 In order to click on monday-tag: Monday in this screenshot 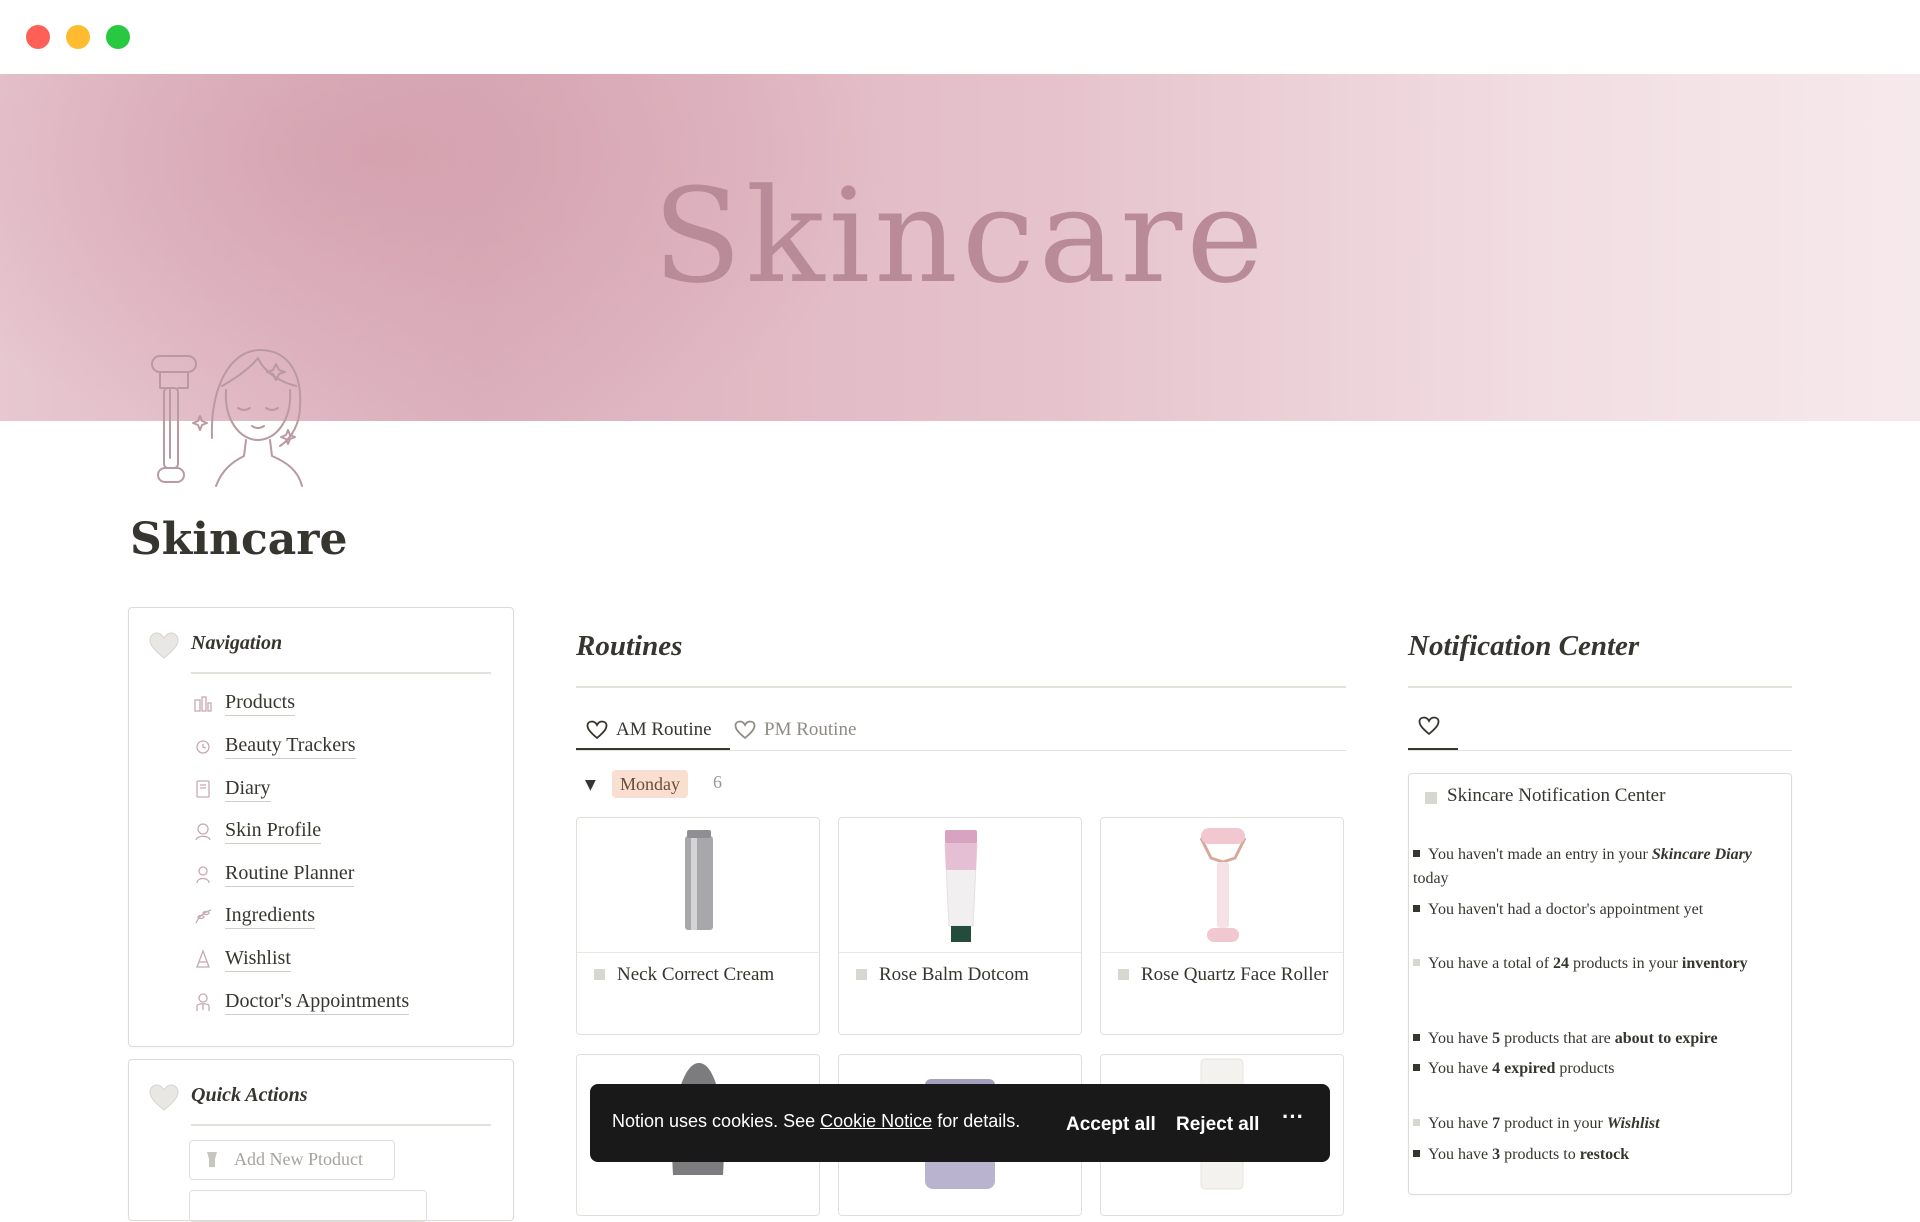, I will do `click(650, 784)`.